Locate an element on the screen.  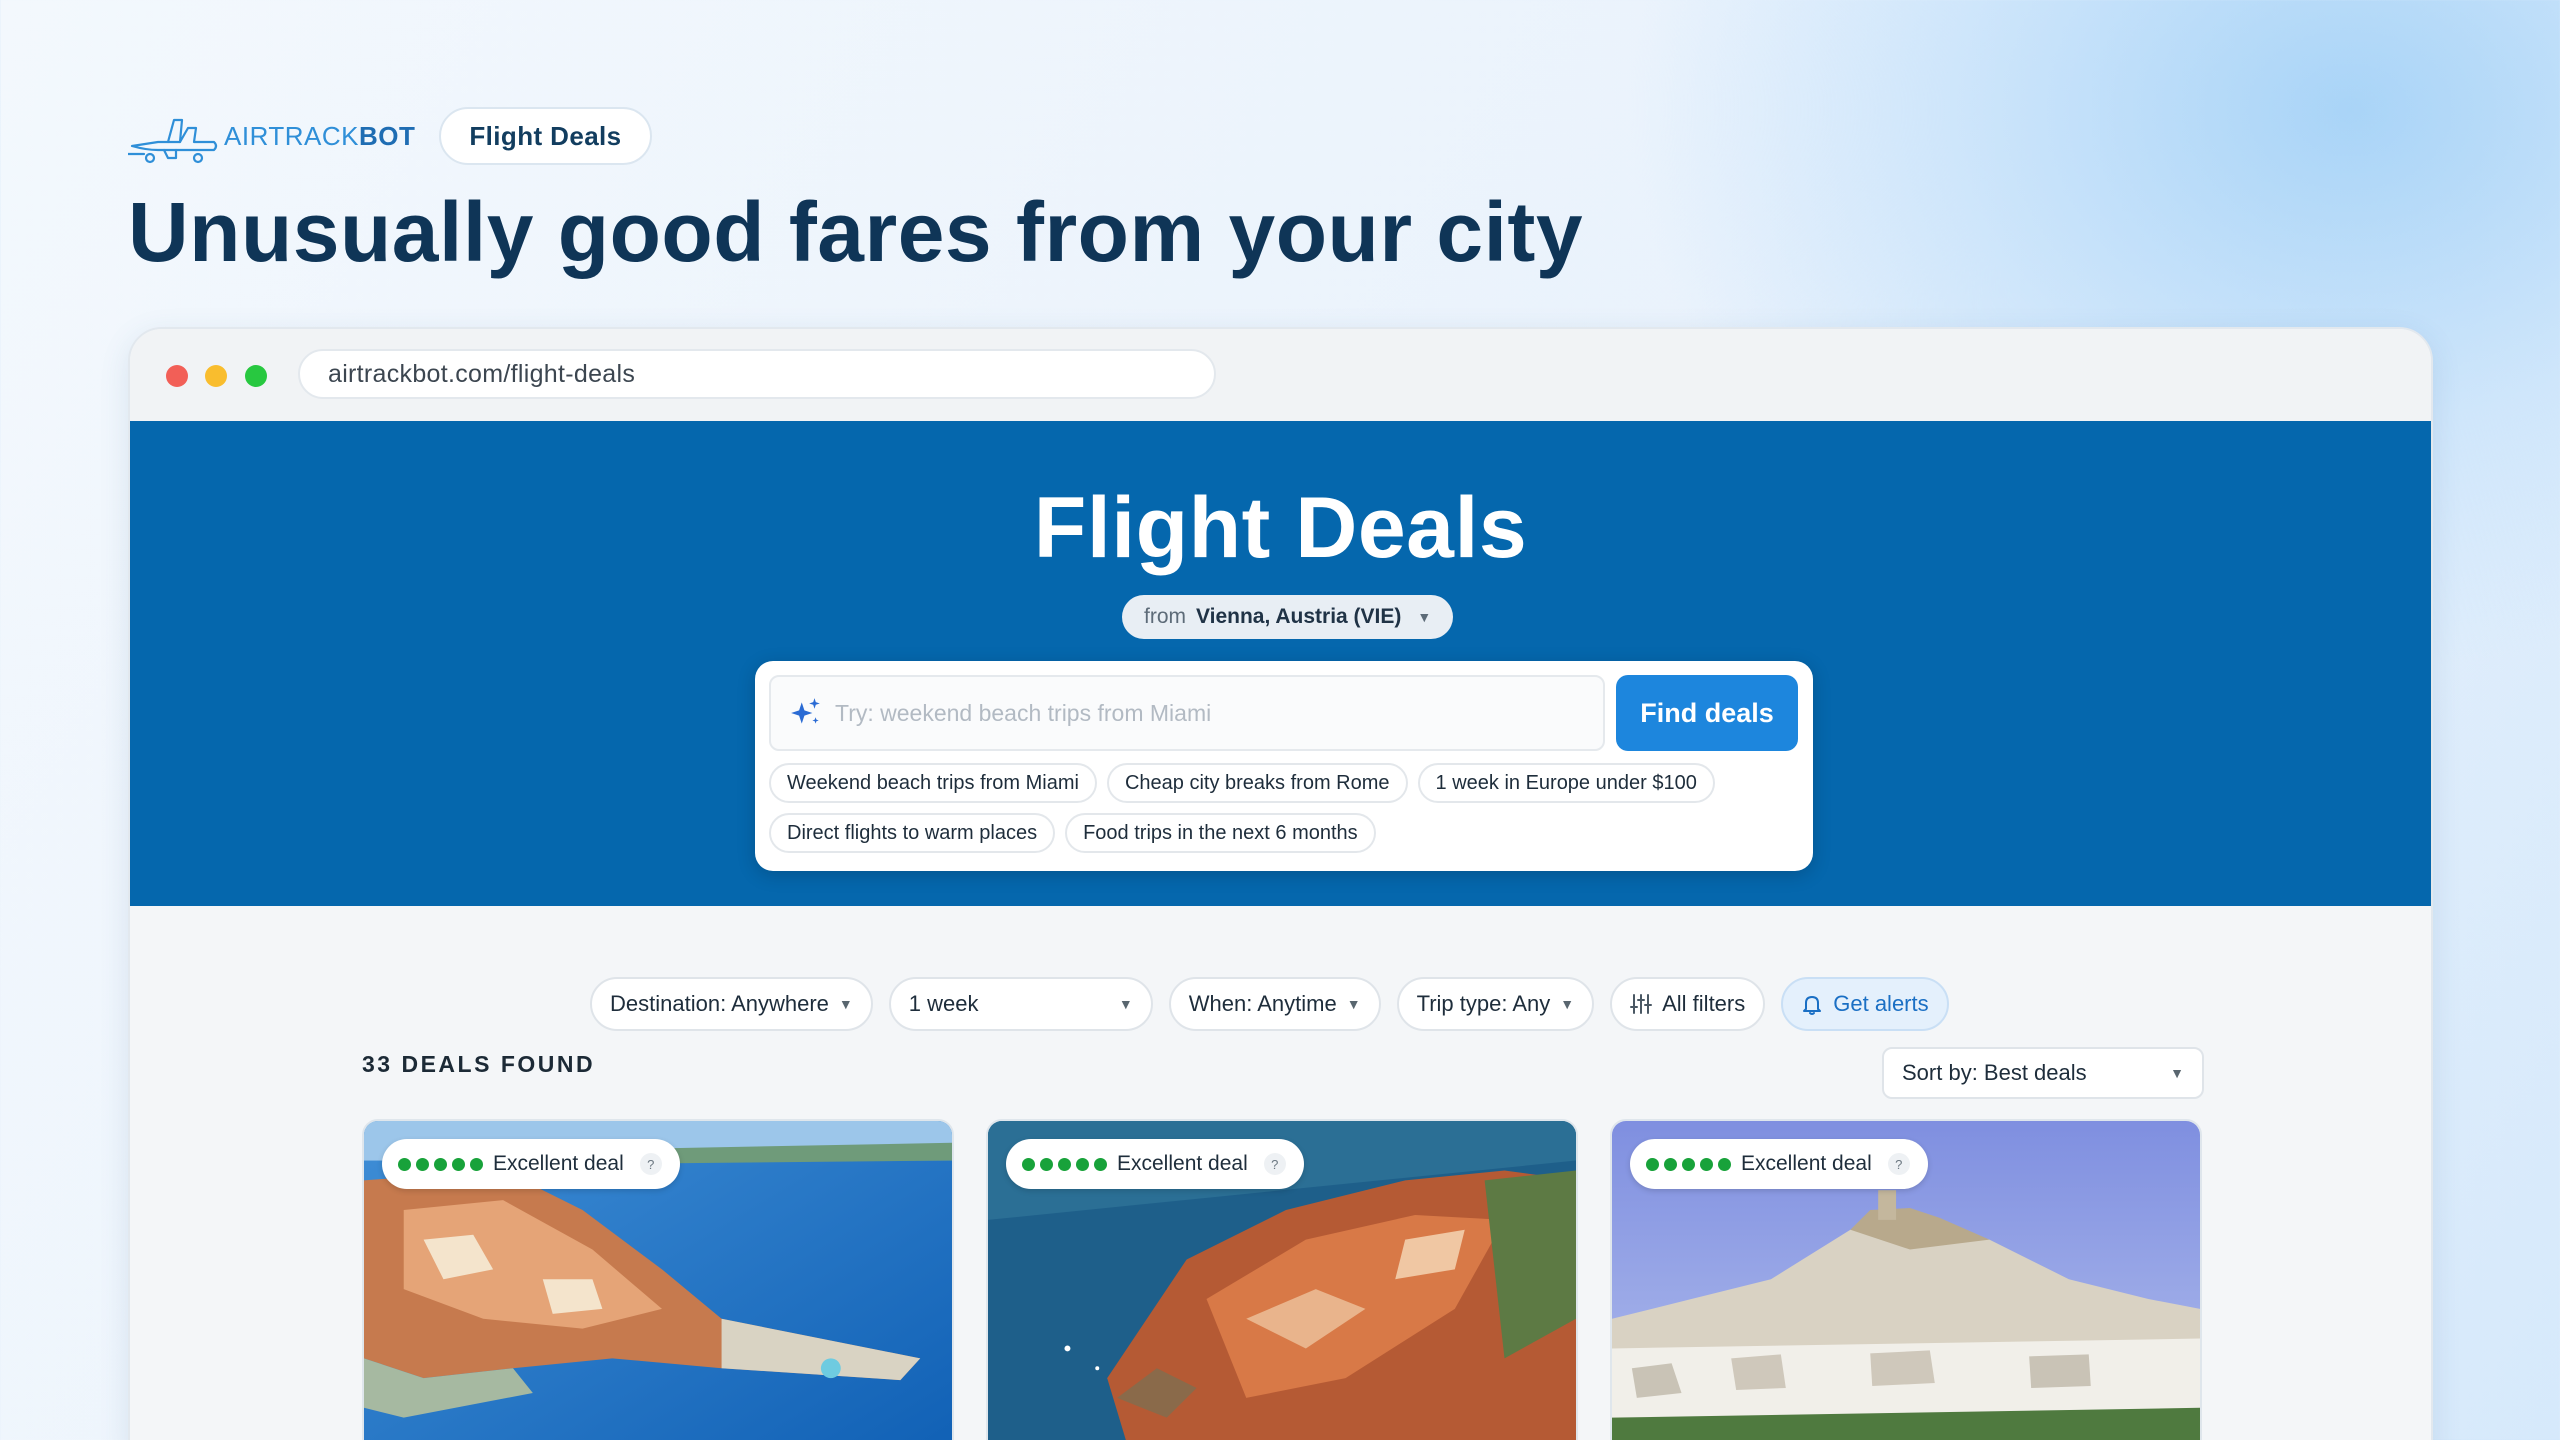
all-filters-button: All filters is located at coordinates (1688, 1004).